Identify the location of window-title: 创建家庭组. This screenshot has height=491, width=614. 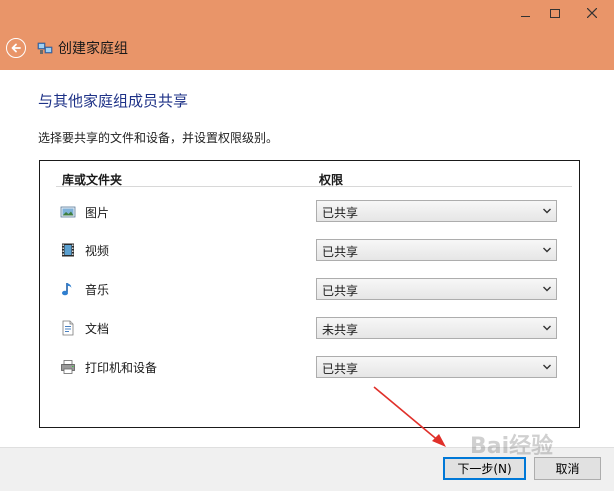
(93, 49).